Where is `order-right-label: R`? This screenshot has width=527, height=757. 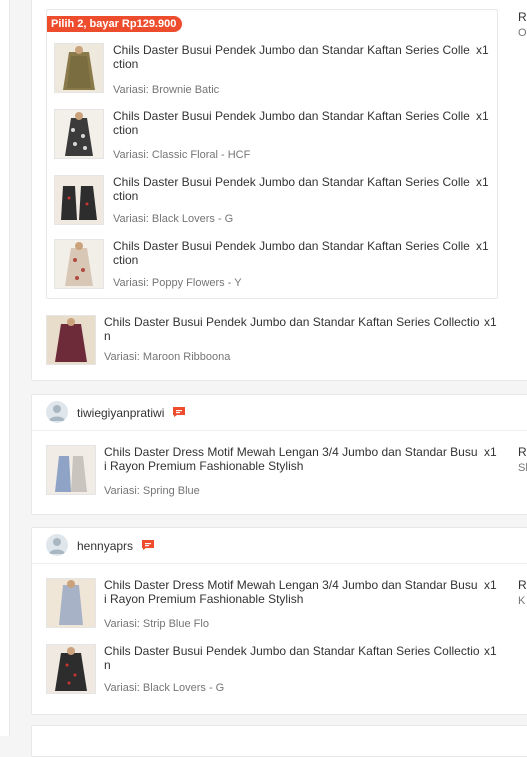 order-right-label: R is located at coordinates (522, 17).